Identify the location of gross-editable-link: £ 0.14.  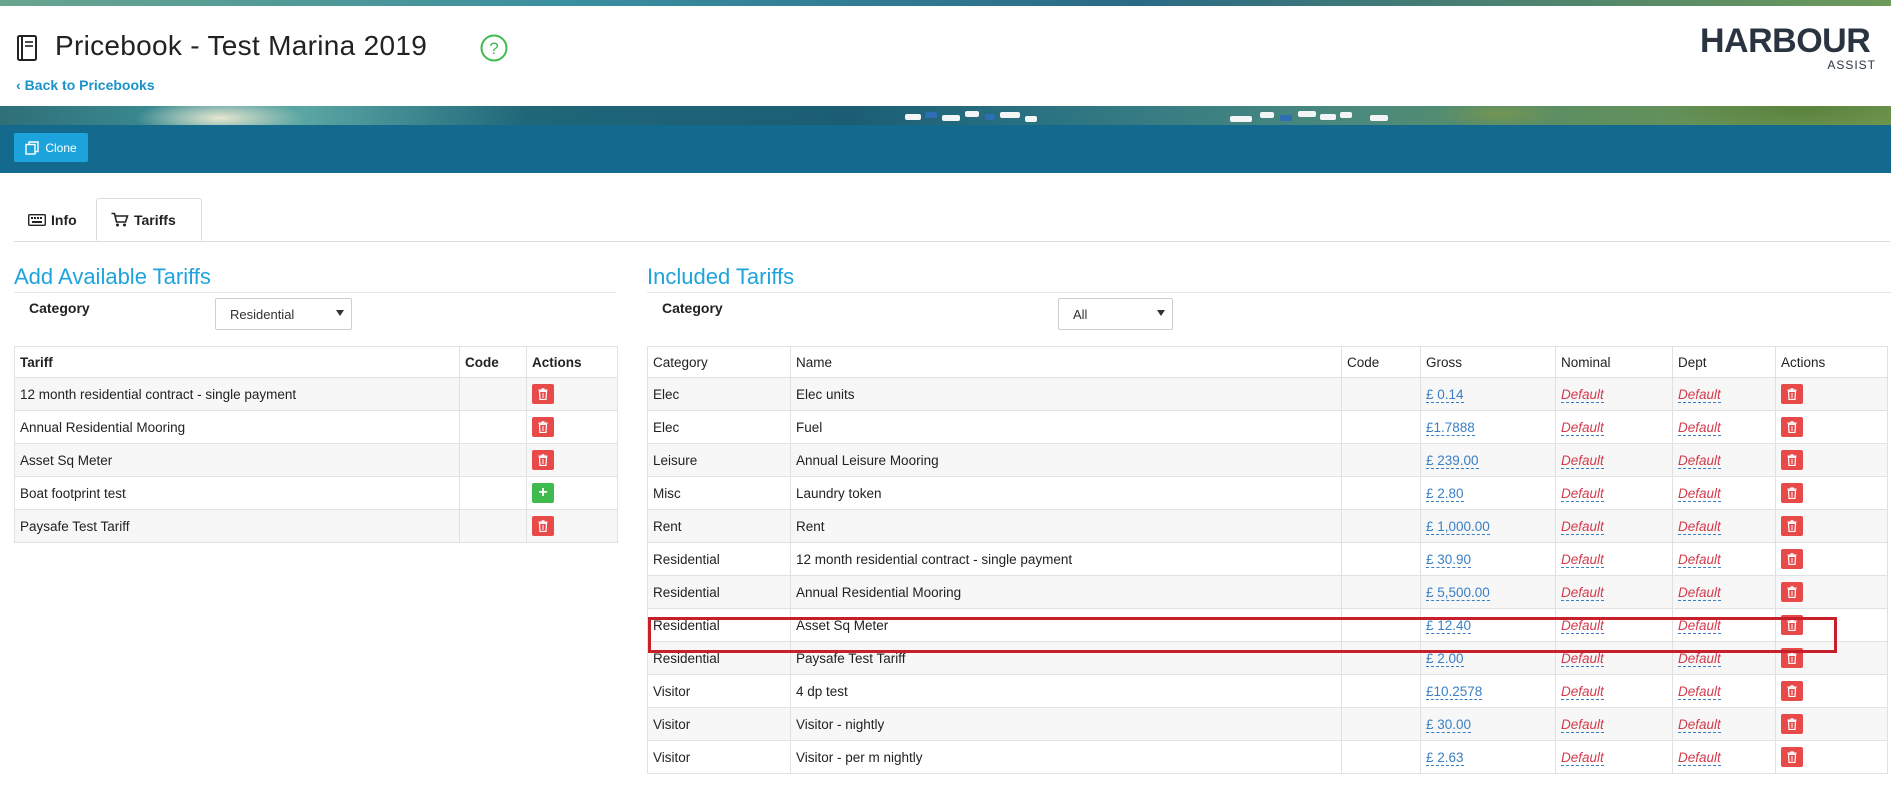
(1445, 394).